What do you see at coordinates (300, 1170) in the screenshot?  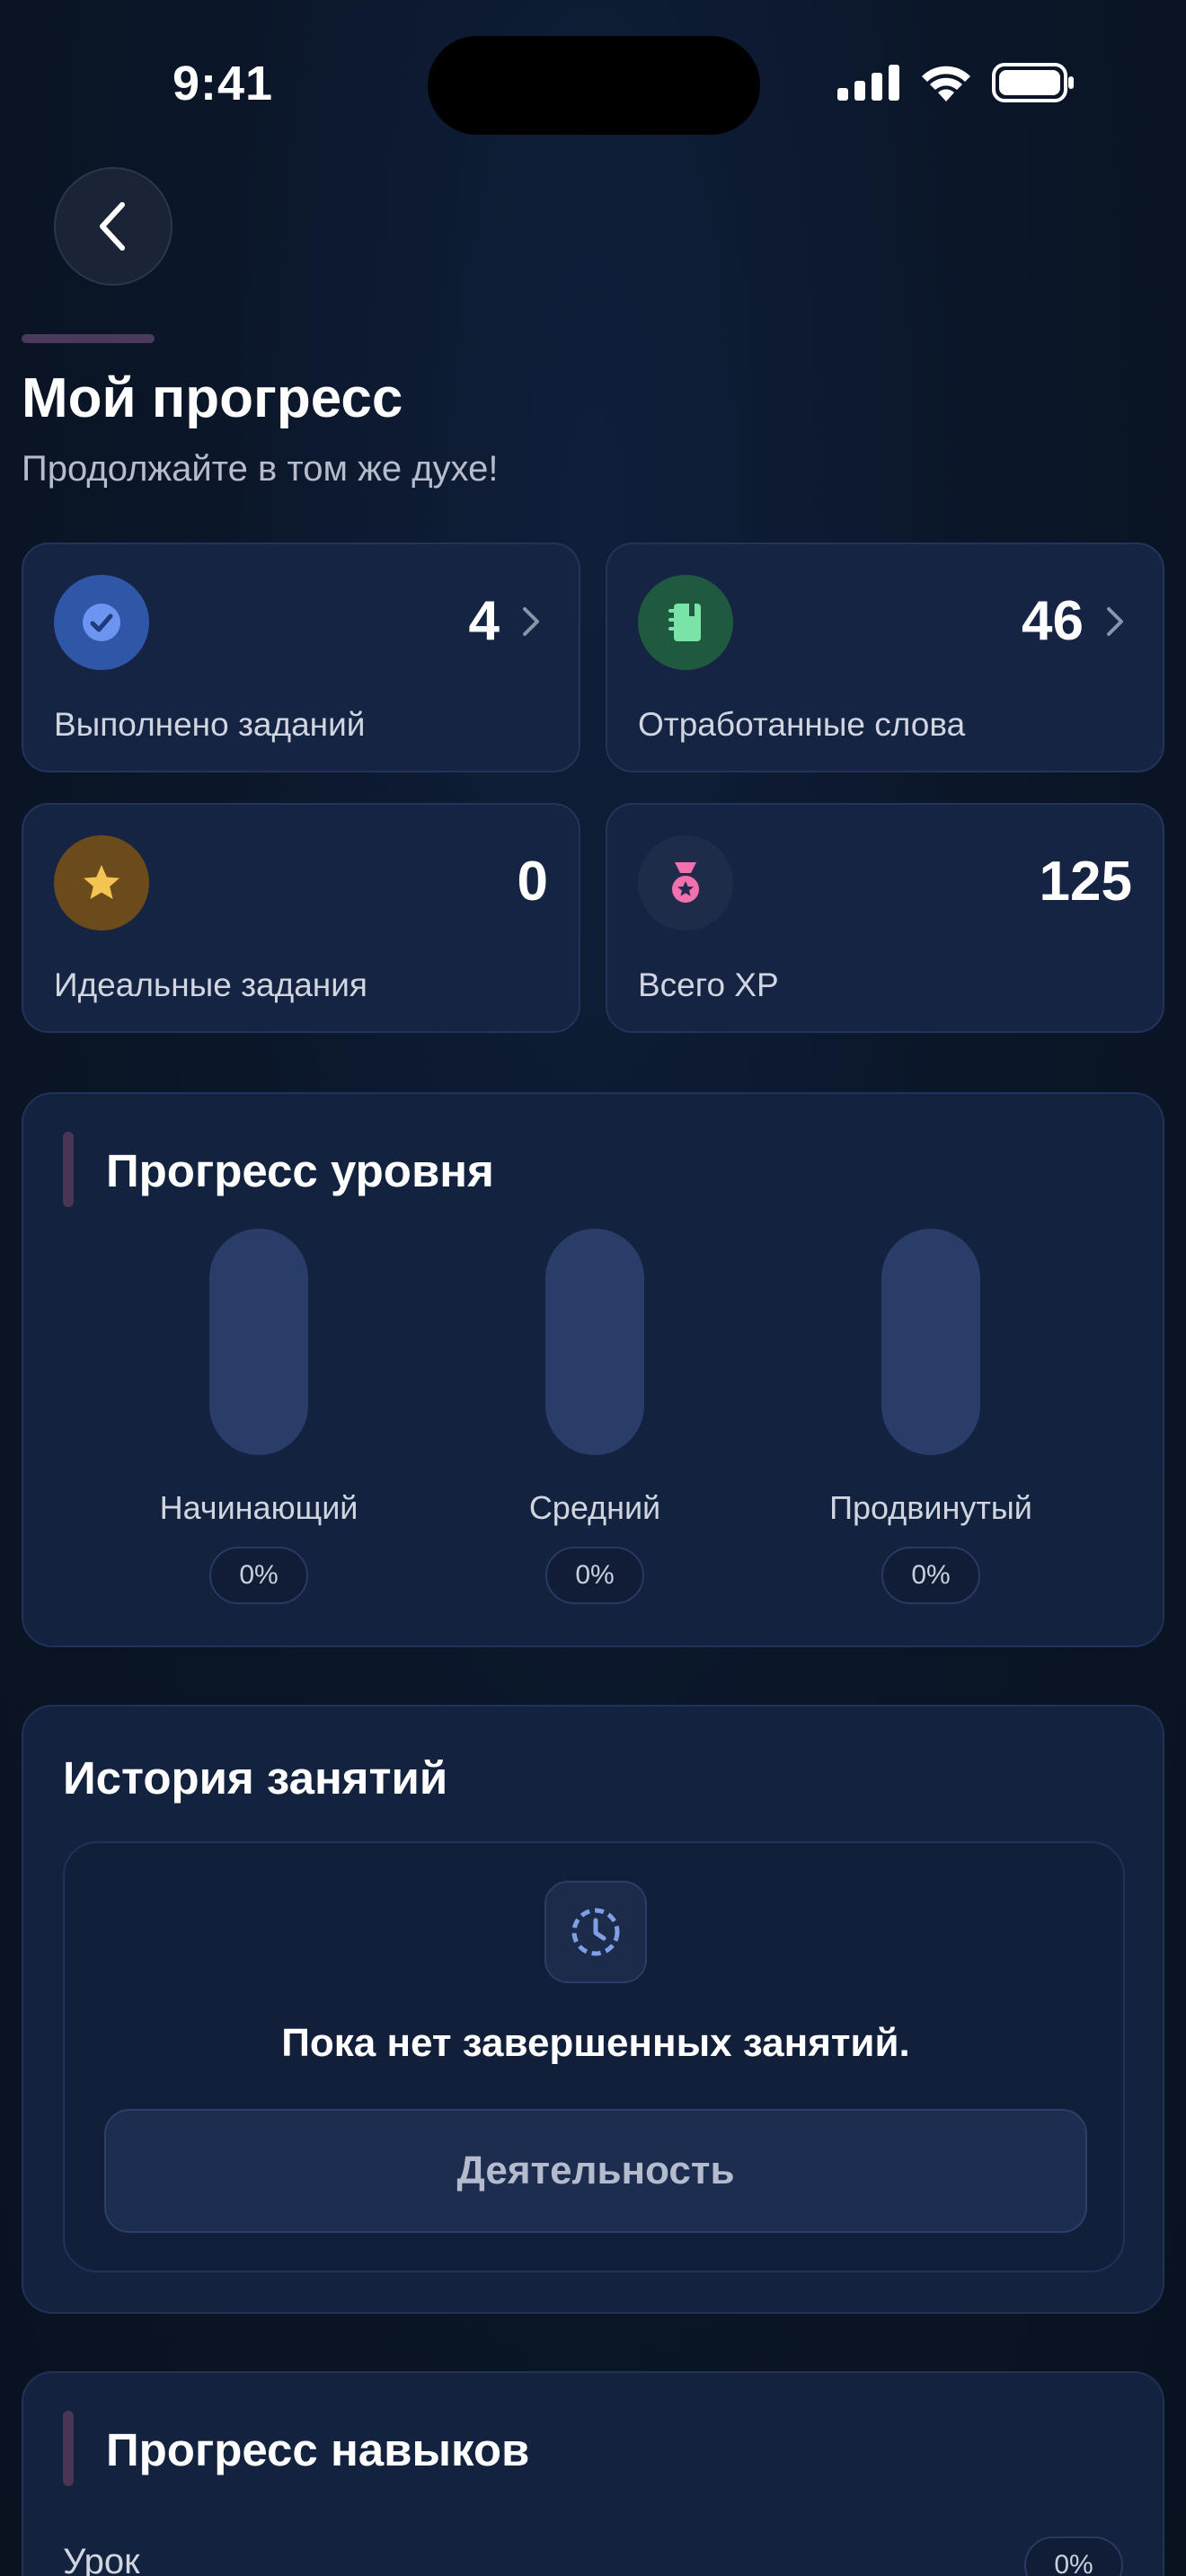 I see `section-title: Прогресс уровня` at bounding box center [300, 1170].